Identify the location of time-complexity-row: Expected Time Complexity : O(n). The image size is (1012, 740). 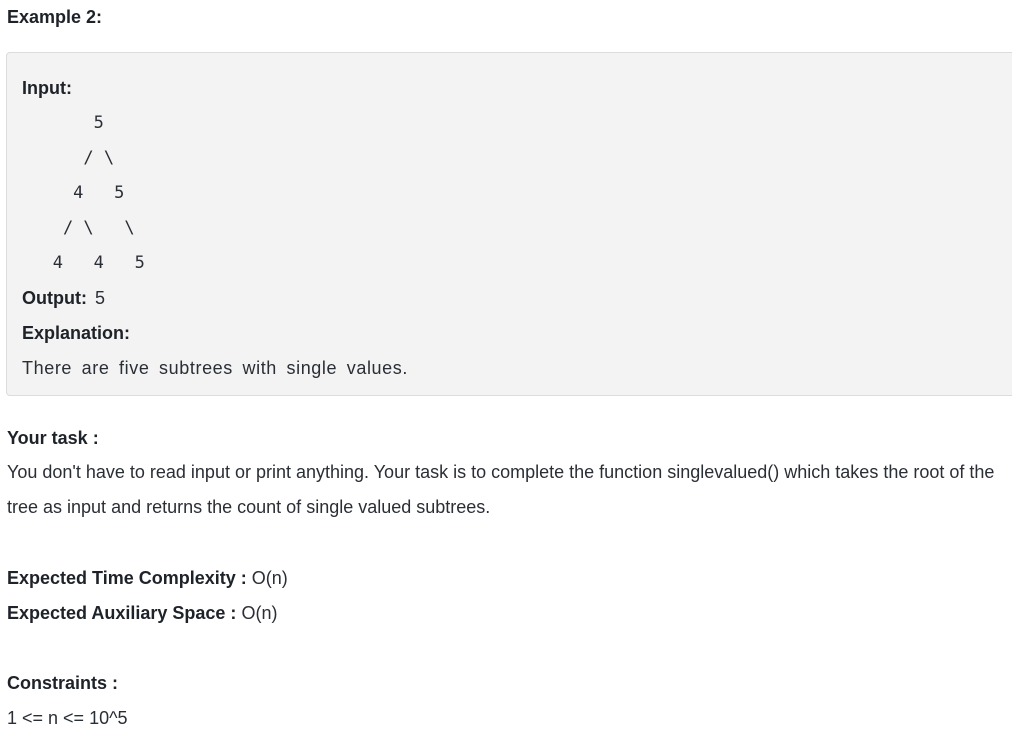
(147, 578).